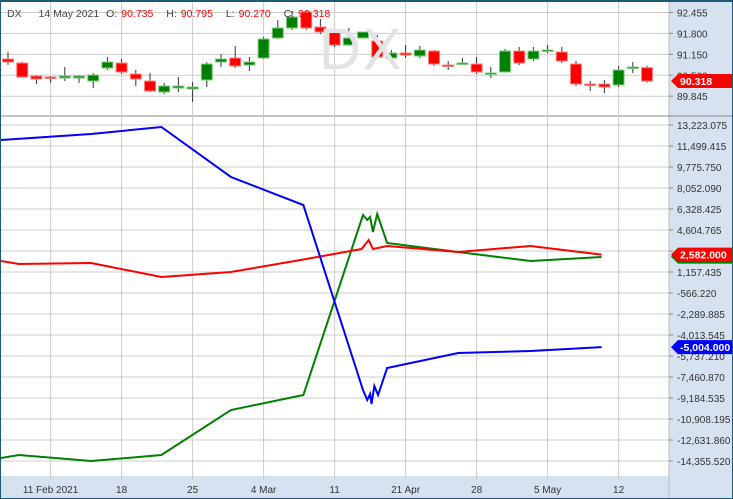 This screenshot has height=499, width=733. I want to click on price-tick-label: 91.150, so click(692, 55).